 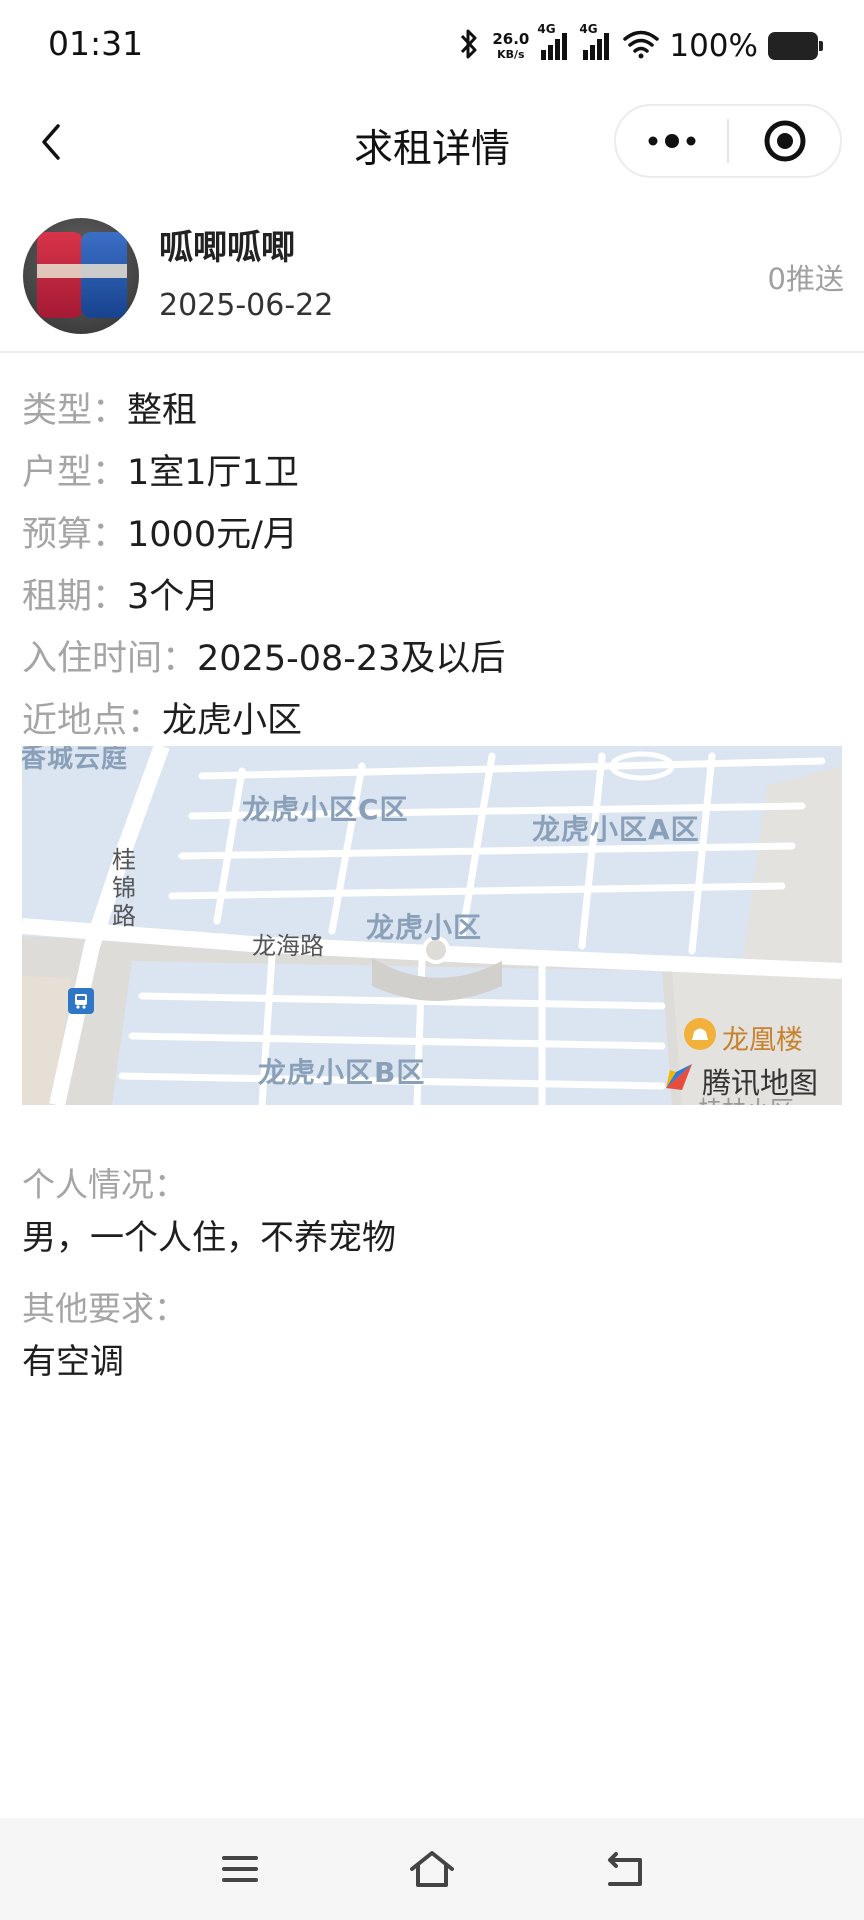 I want to click on signal-1-label: 4G, so click(x=546, y=29).